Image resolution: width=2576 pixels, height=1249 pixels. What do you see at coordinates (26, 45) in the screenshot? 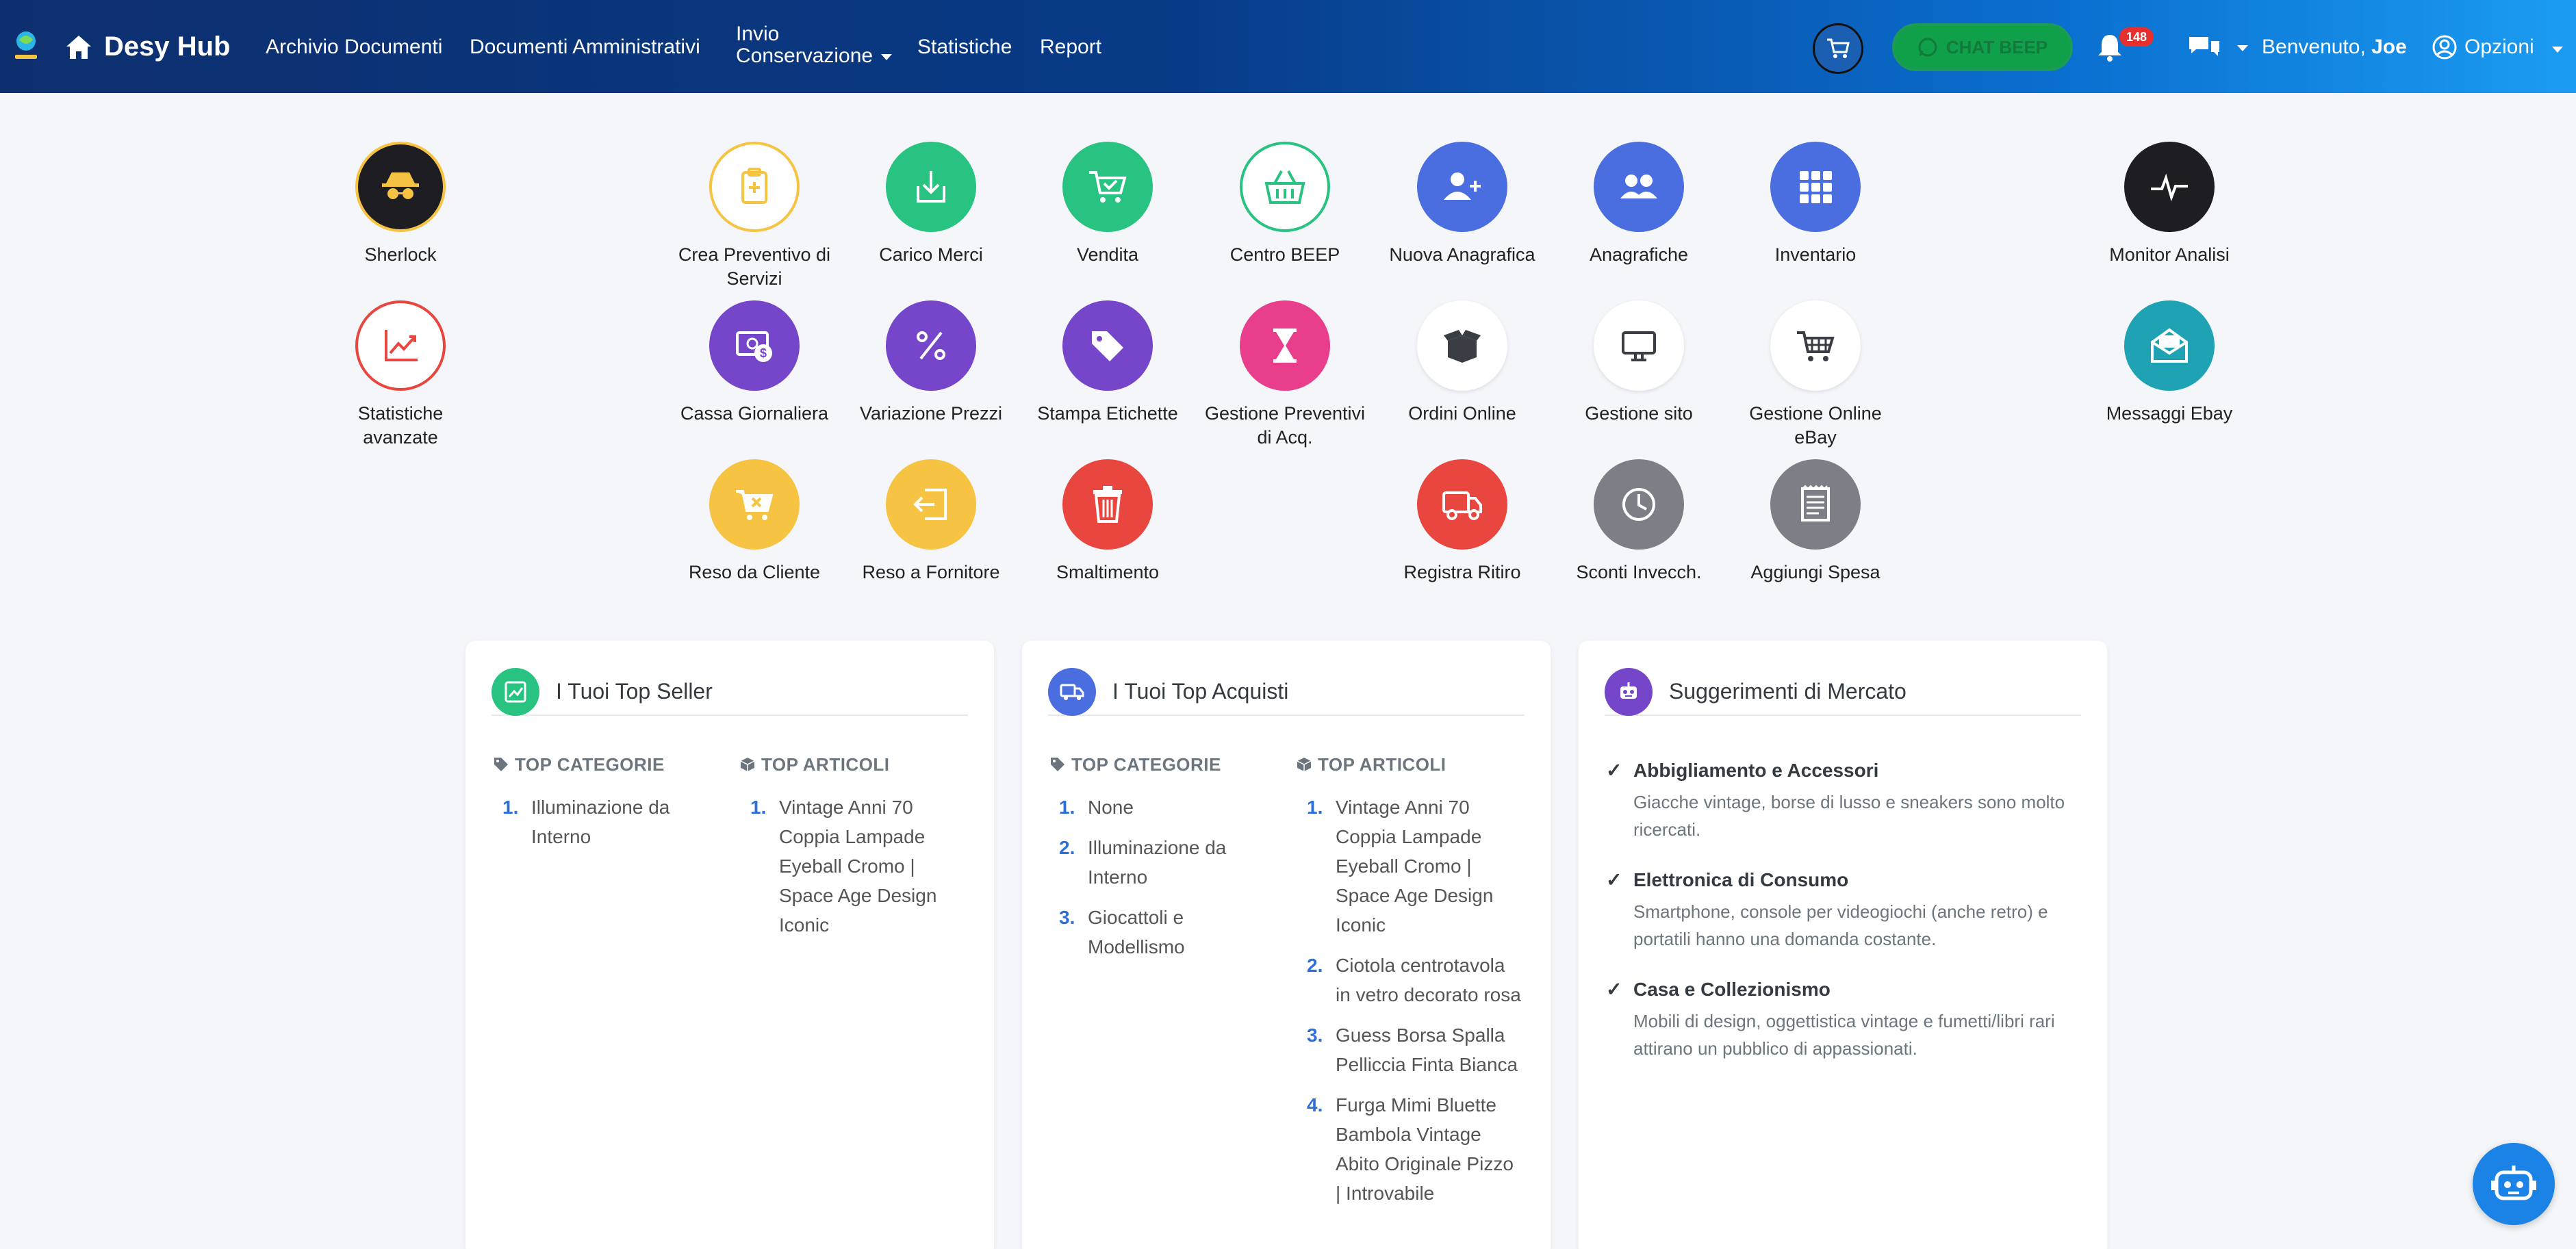
I see `app-logo-icon` at bounding box center [26, 45].